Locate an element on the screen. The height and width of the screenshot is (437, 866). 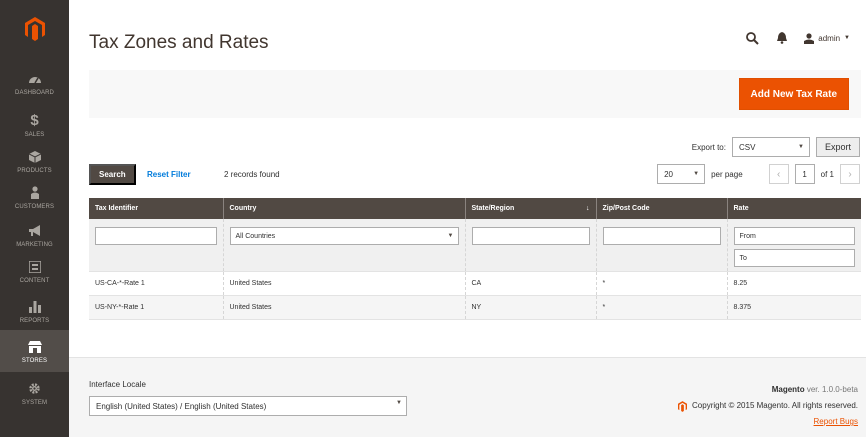
page-actions-bar: Add New Tax Rate is located at coordinates (475, 94).